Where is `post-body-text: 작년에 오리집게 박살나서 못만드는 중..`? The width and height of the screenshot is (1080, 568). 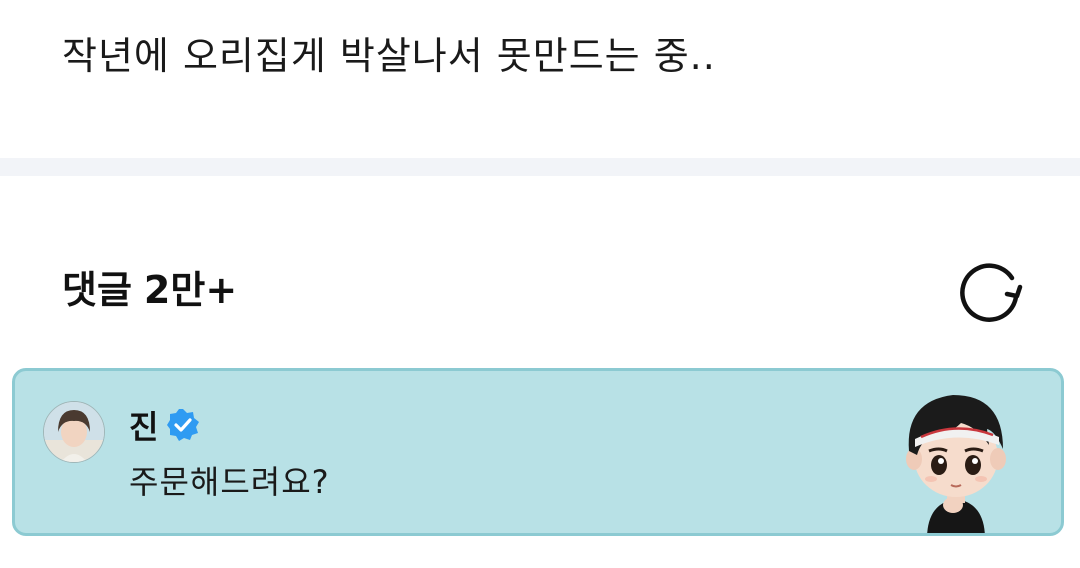
post-body-text: 작년에 오리집게 박살나서 못만드는 중.. is located at coordinates (389, 56).